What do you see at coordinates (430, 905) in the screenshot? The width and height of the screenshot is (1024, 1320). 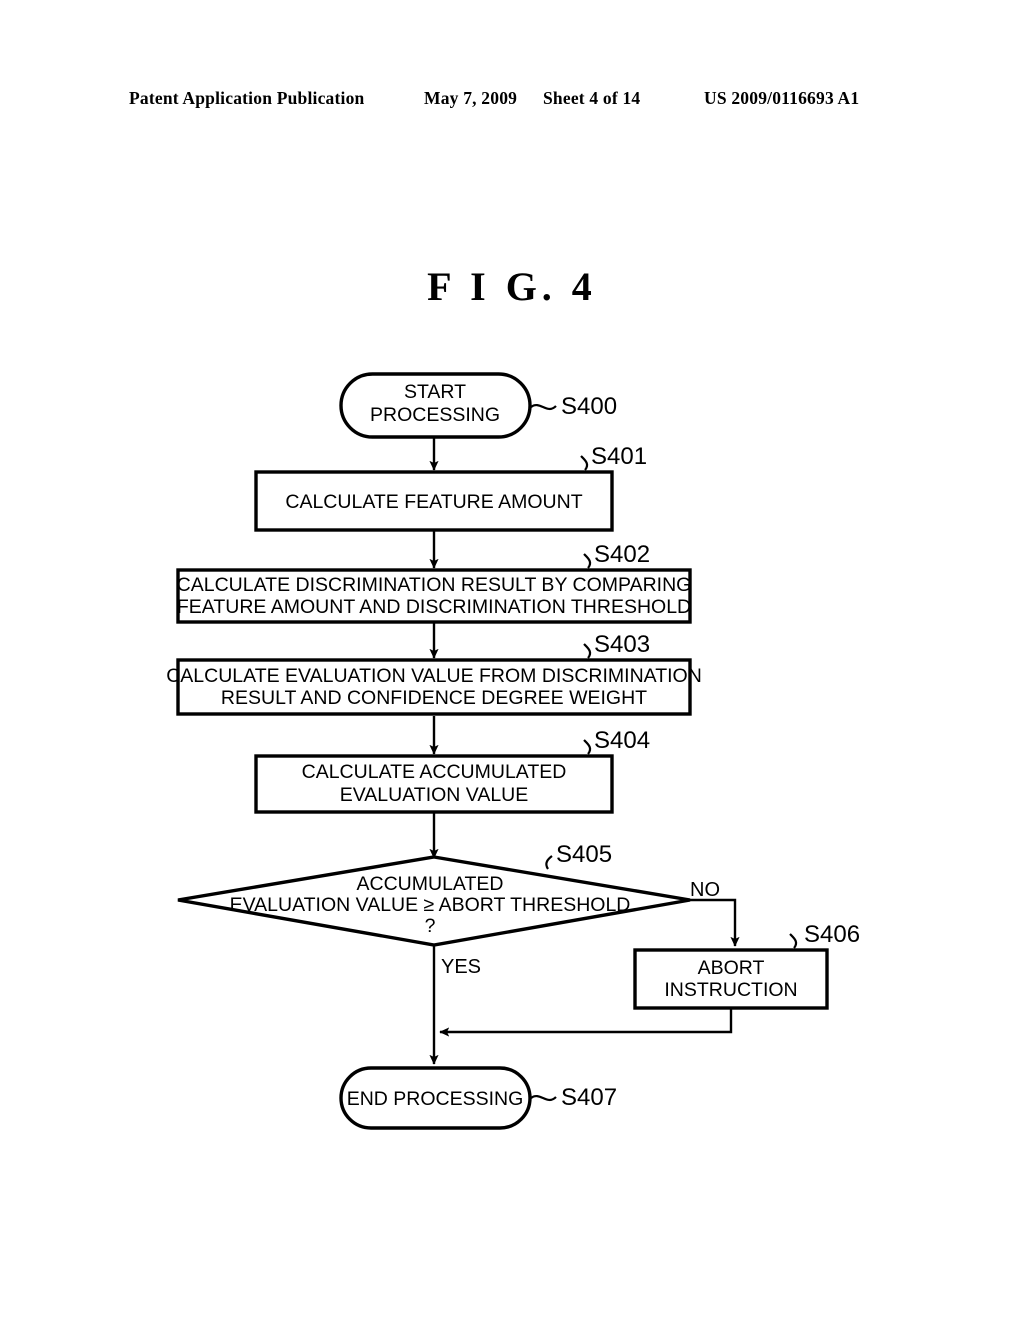 I see `node-decision-line-2: EVALUATION VALUE ≥ ABORT THRESHOLD` at bounding box center [430, 905].